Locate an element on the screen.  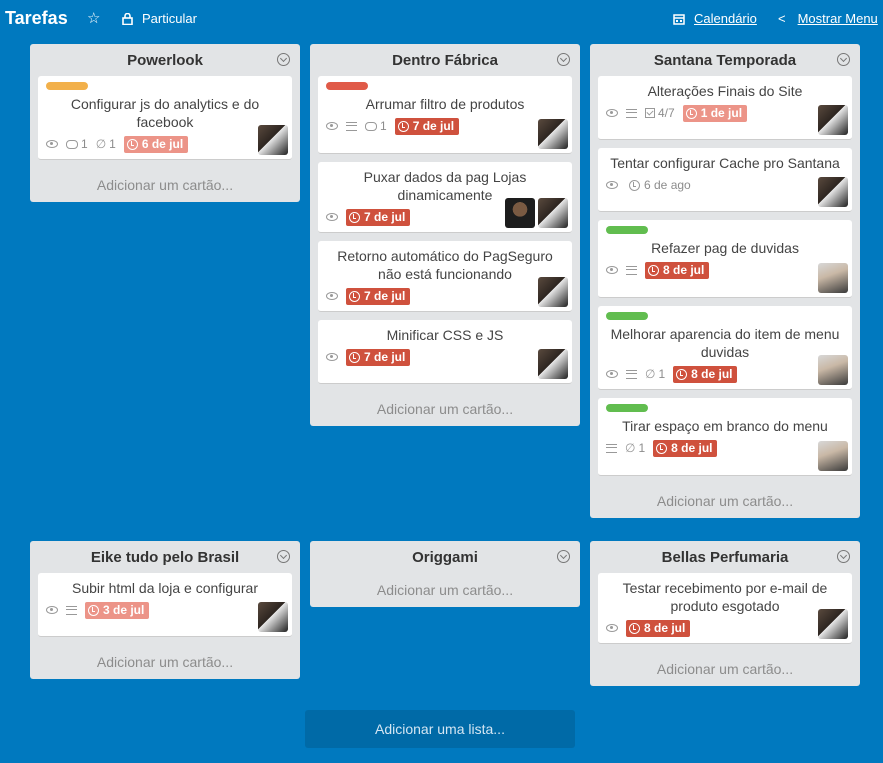
card-badges: 6 de ago is located at coordinates (725, 185).